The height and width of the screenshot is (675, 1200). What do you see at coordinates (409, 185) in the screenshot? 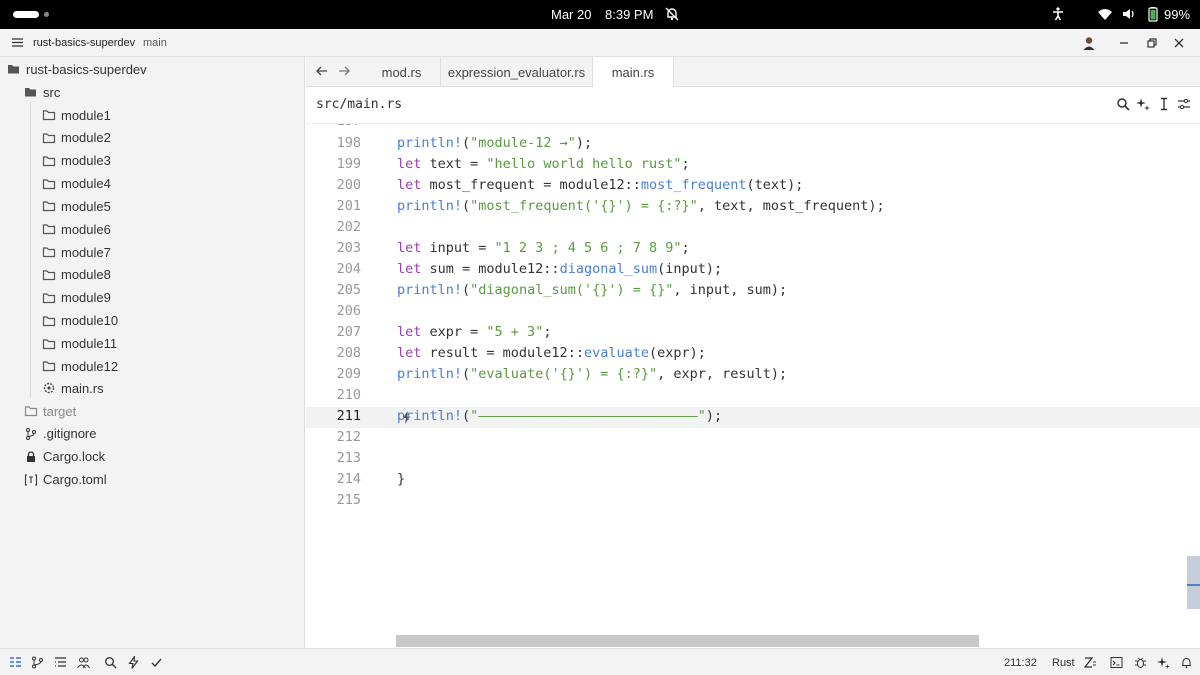
I see `code-token: let` at bounding box center [409, 185].